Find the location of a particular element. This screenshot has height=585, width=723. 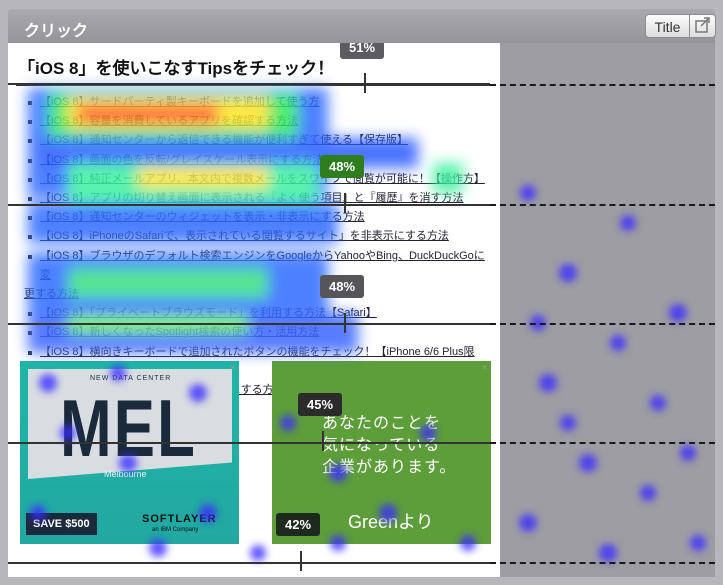

open-external-button is located at coordinates (702, 26).